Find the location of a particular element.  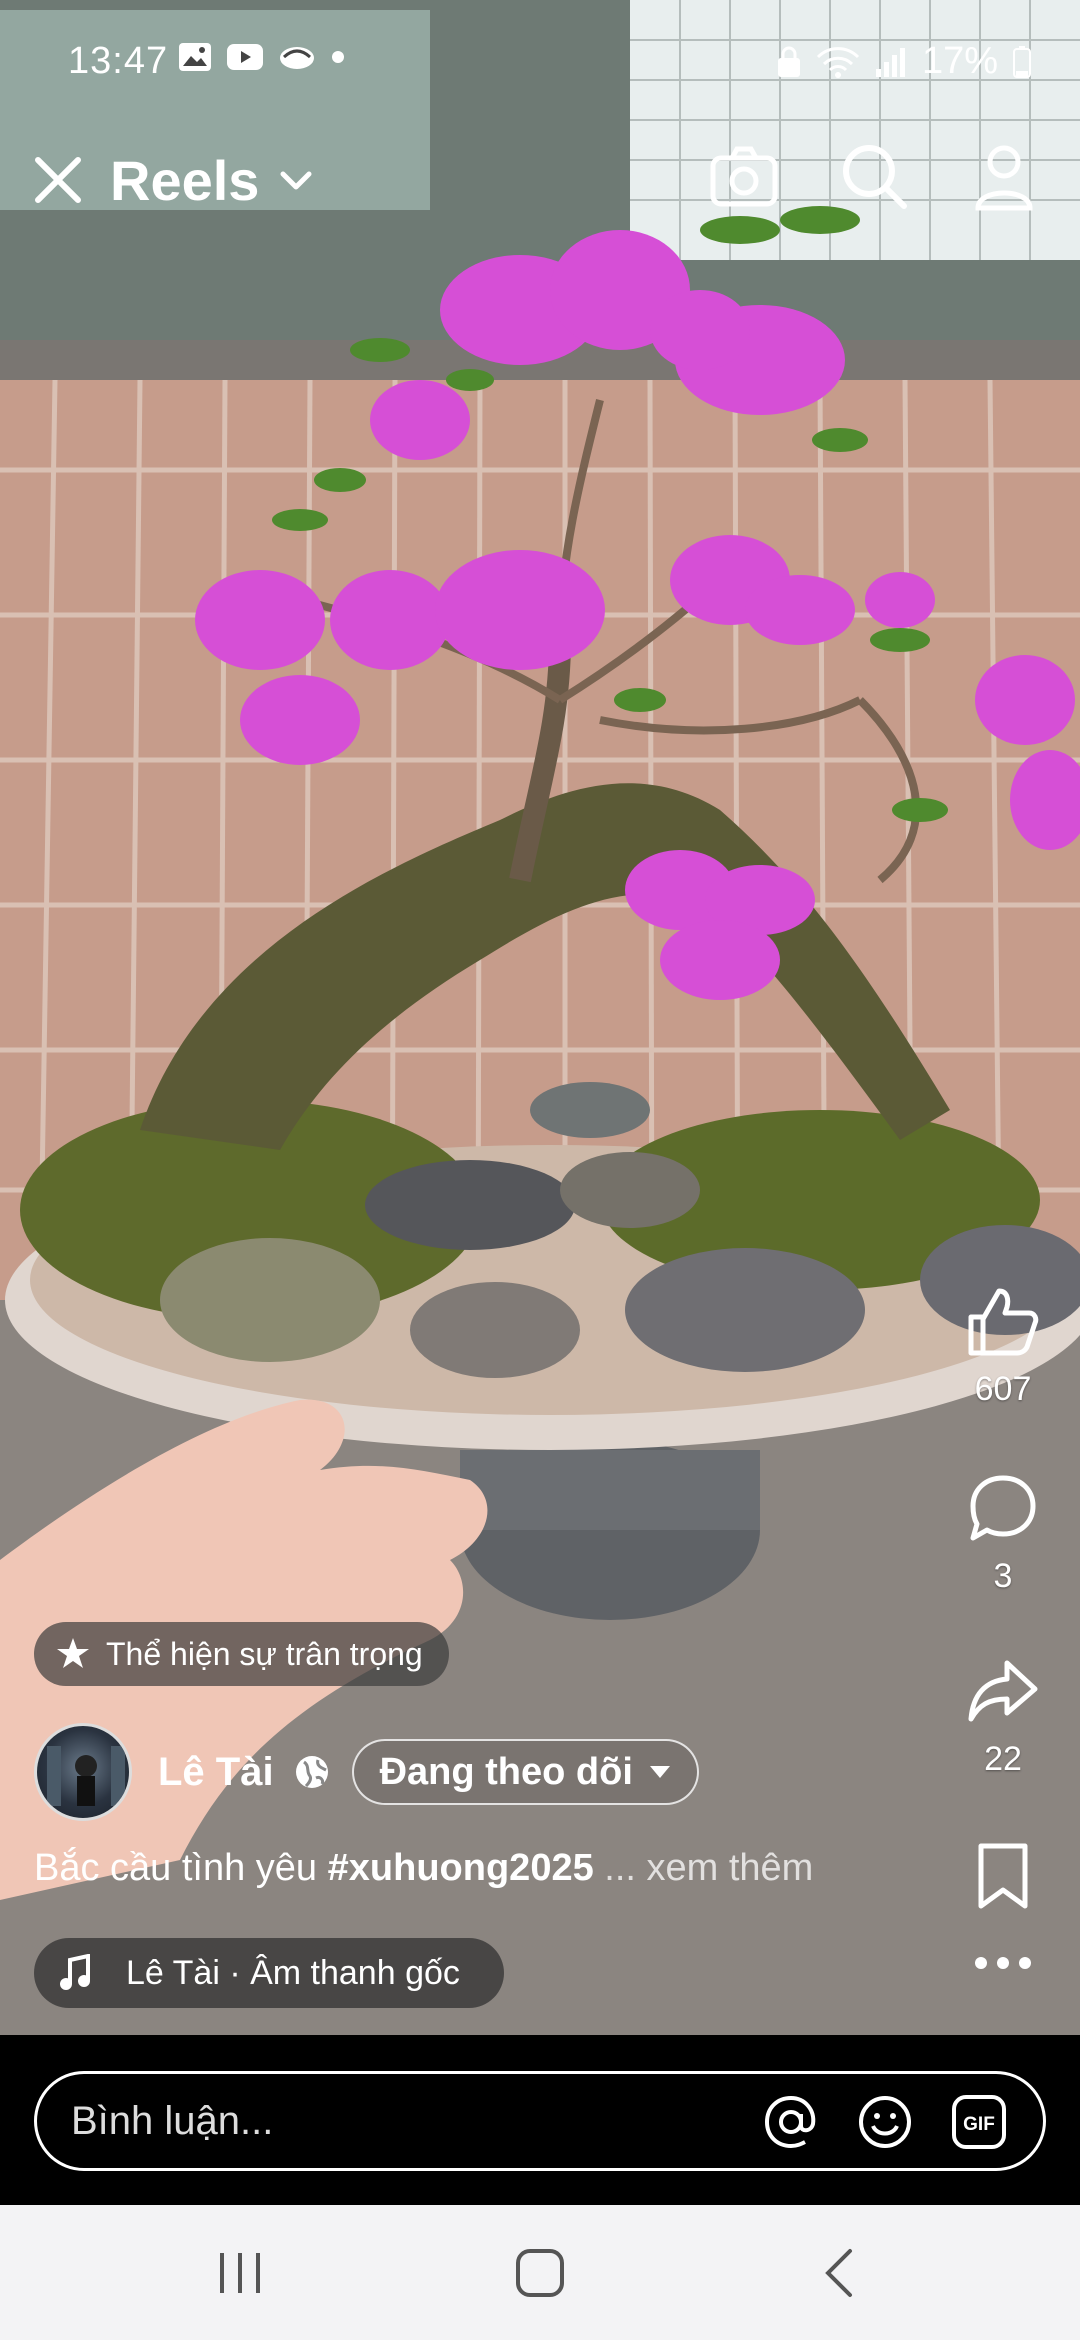

audio-label: Lê Tài · Âm thanh gốc is located at coordinates (293, 1972).